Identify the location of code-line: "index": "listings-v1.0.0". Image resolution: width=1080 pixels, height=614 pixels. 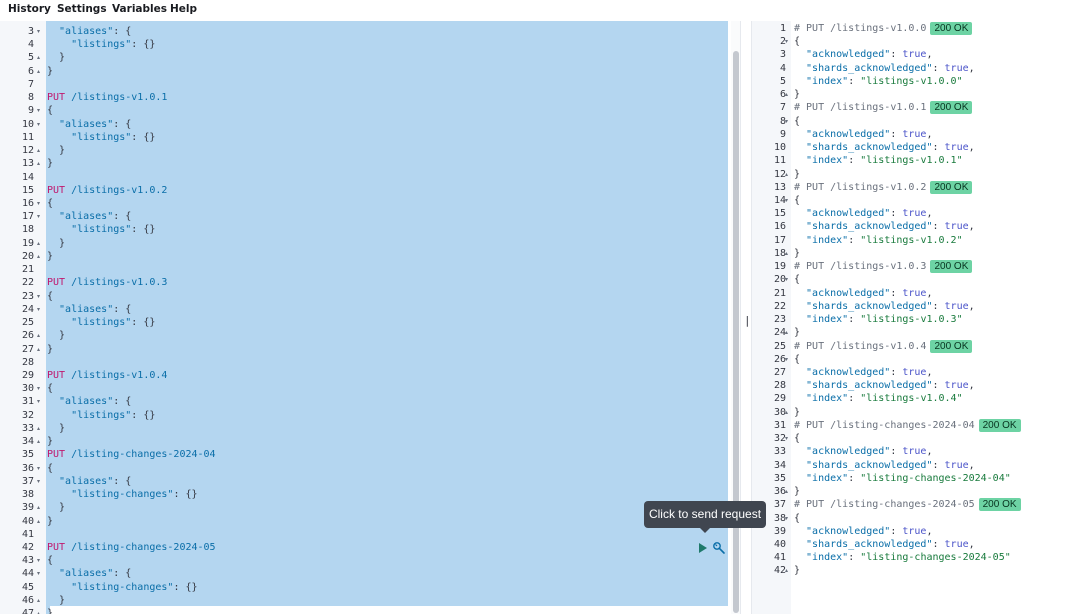
(878, 81).